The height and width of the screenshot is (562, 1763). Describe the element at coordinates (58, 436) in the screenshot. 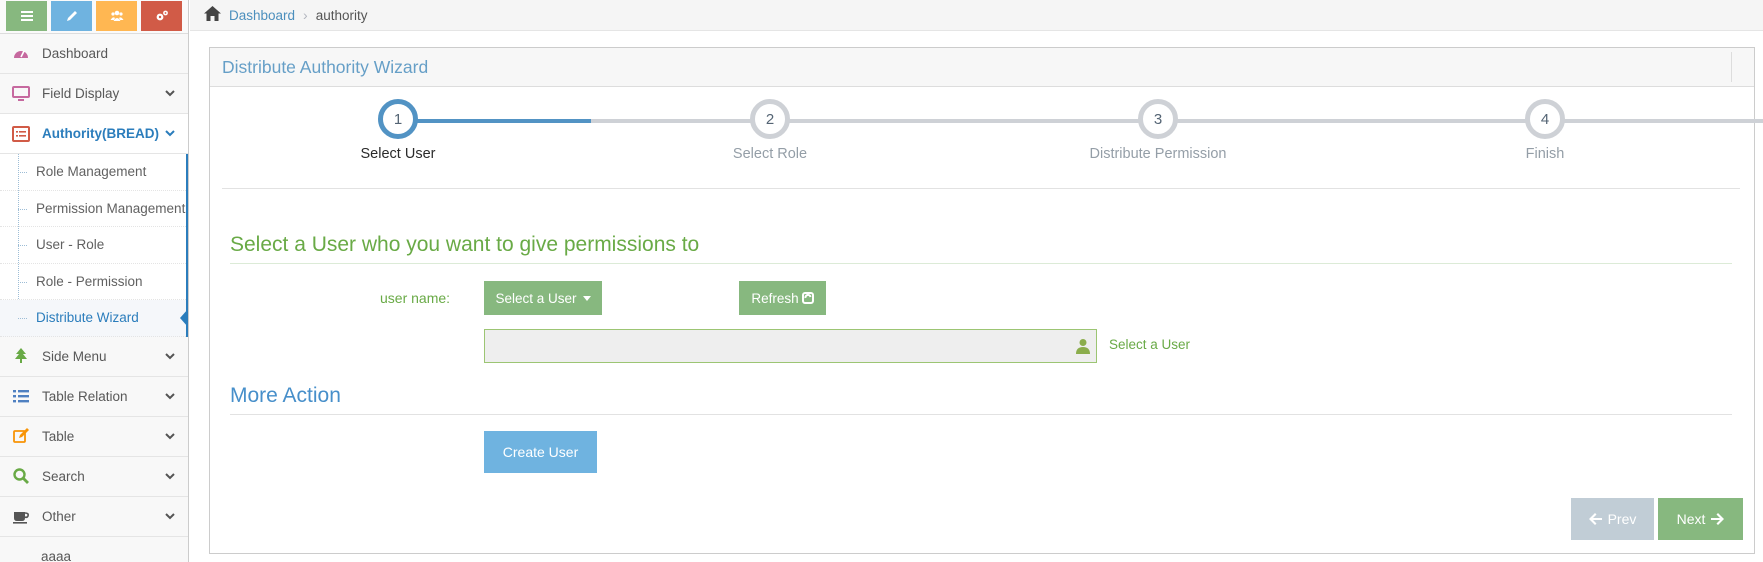

I see `sidebar-item-label: Table` at that location.